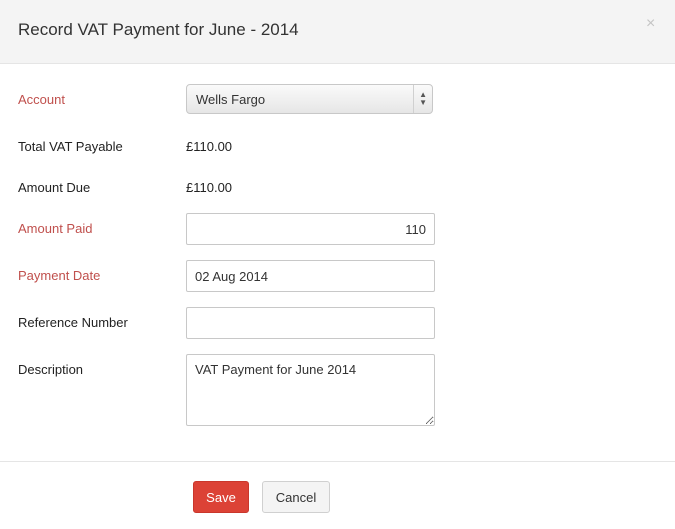 This screenshot has height=529, width=675. What do you see at coordinates (54, 187) in the screenshot?
I see `amount-due-label: Amount Due` at bounding box center [54, 187].